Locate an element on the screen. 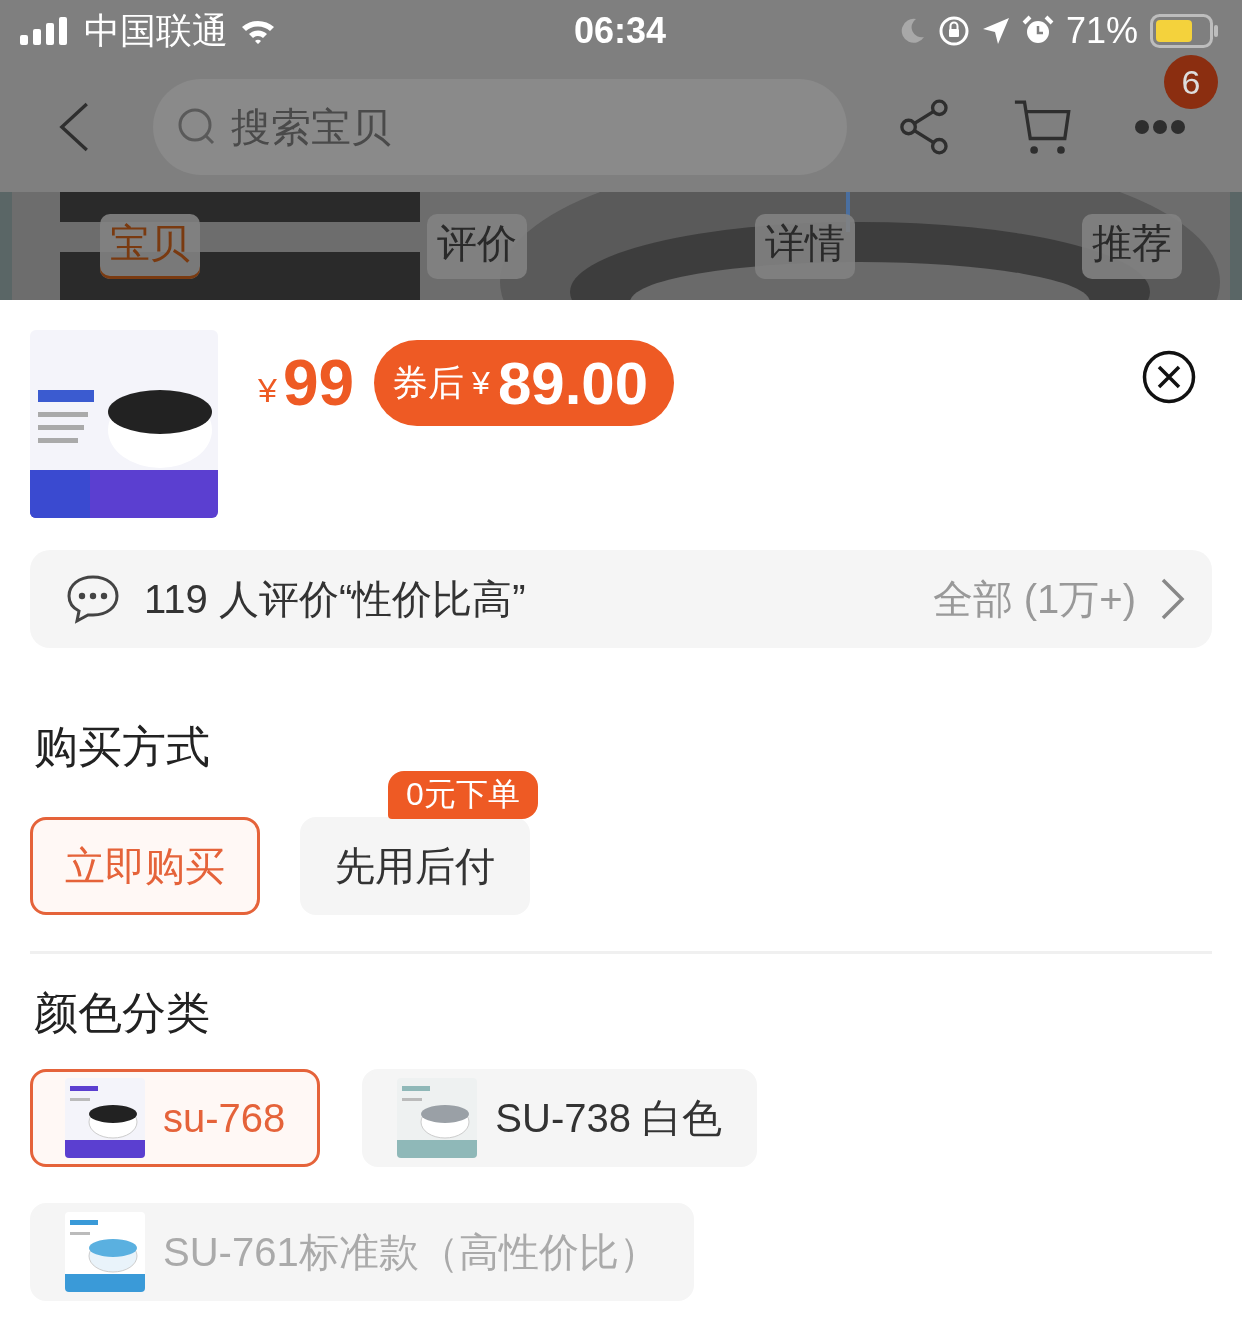 The height and width of the screenshot is (1326, 1242). battery-percent: 71% is located at coordinates (1101, 31).